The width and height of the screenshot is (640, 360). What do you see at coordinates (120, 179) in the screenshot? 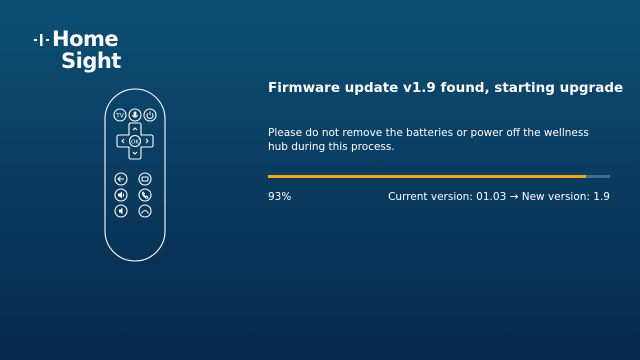
I see `back-arrow-icon` at bounding box center [120, 179].